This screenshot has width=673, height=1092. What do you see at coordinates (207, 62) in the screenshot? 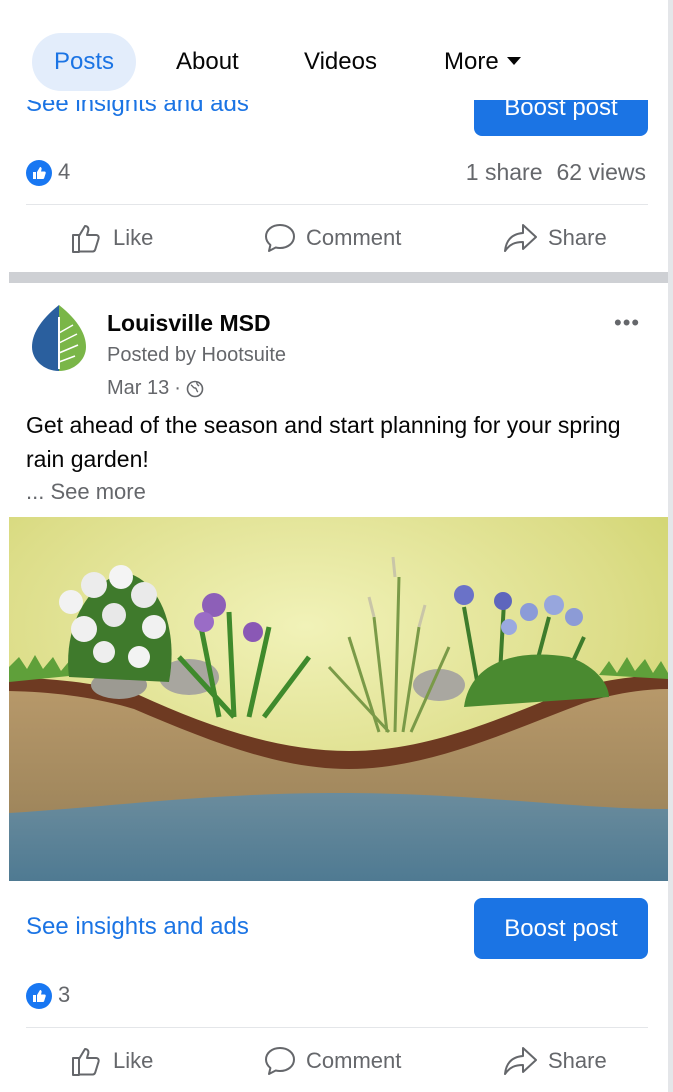
I see `tab-about: About` at bounding box center [207, 62].